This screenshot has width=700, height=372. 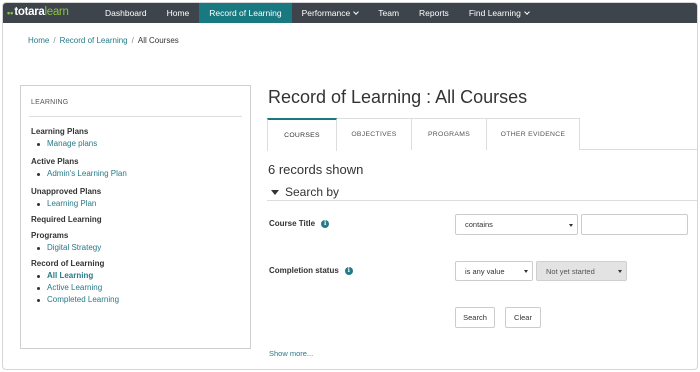 What do you see at coordinates (449, 134) in the screenshot?
I see `tab-programs: PROGRAMS` at bounding box center [449, 134].